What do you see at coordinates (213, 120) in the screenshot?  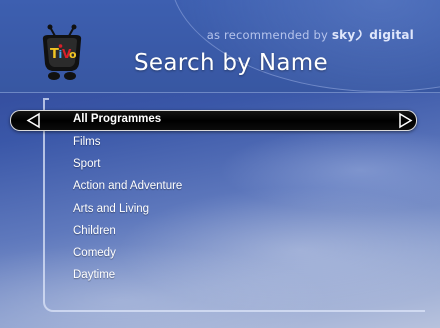 I see `selection-bar` at bounding box center [213, 120].